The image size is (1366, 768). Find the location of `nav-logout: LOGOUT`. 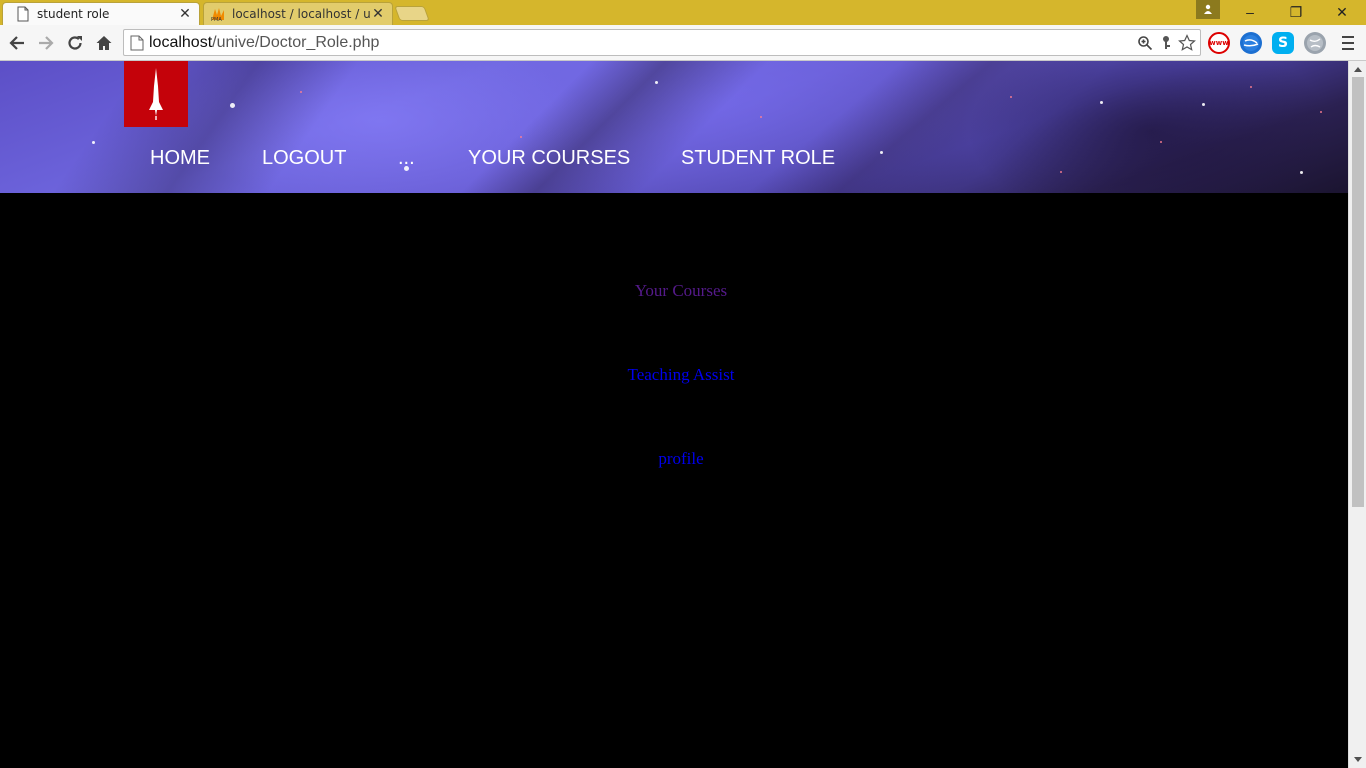

nav-logout: LOGOUT is located at coordinates (304, 158).